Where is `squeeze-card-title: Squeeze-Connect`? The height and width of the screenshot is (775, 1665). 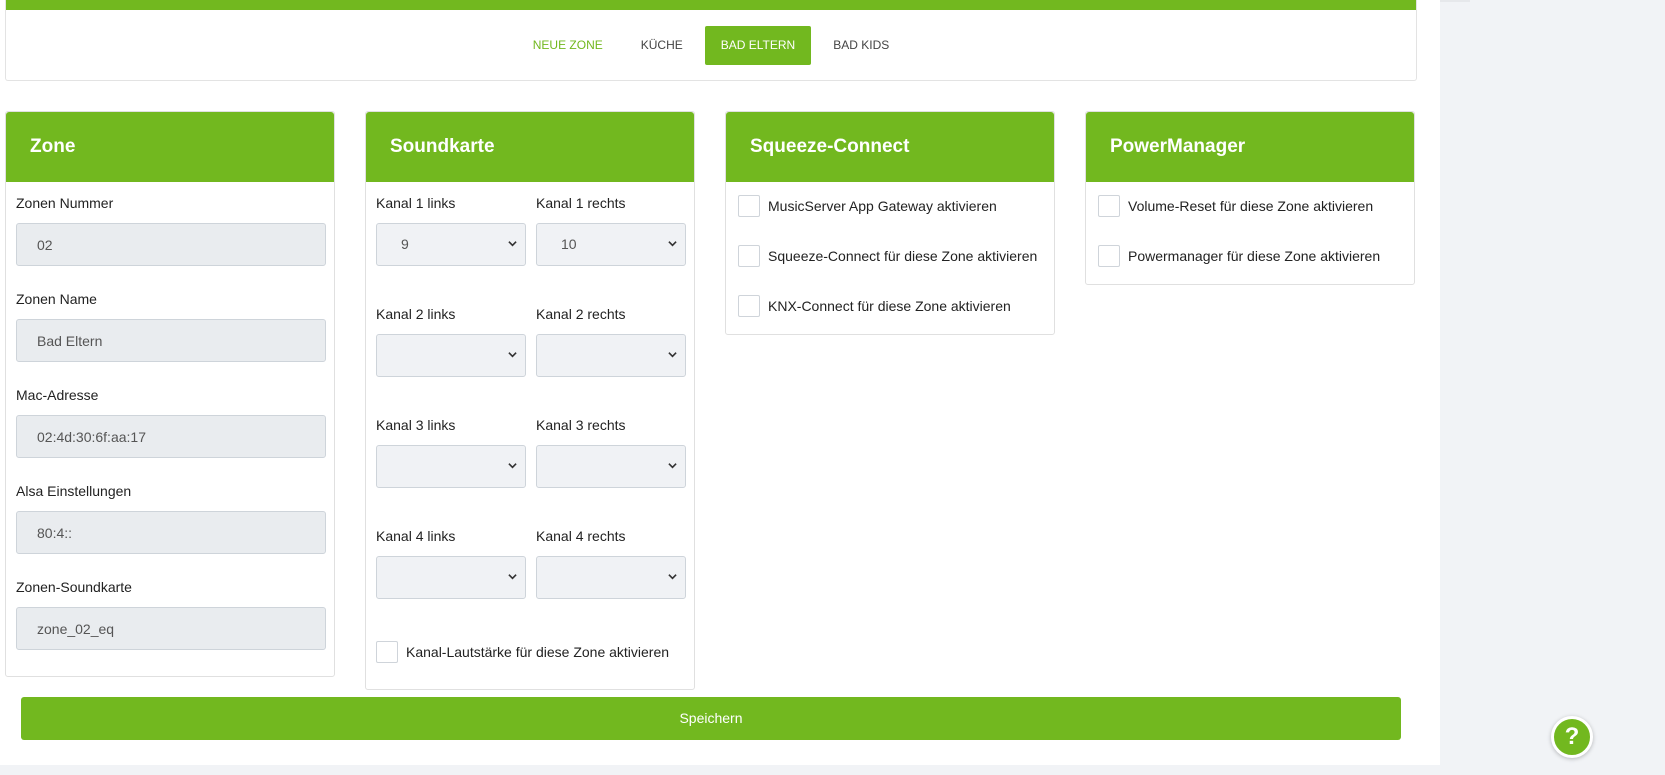
squeeze-card-title: Squeeze-Connect is located at coordinates (830, 146).